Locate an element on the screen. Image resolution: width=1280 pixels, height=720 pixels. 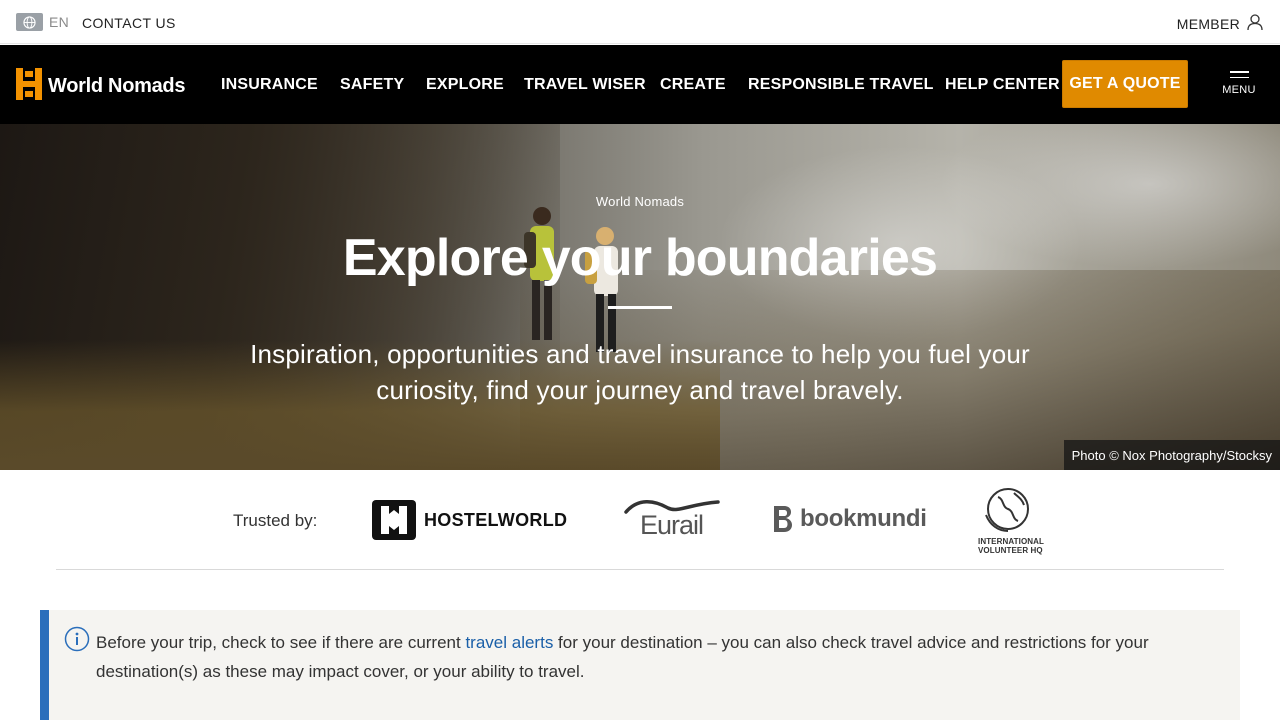
world-nomads-logo: World Nomads is located at coordinates (100, 86).